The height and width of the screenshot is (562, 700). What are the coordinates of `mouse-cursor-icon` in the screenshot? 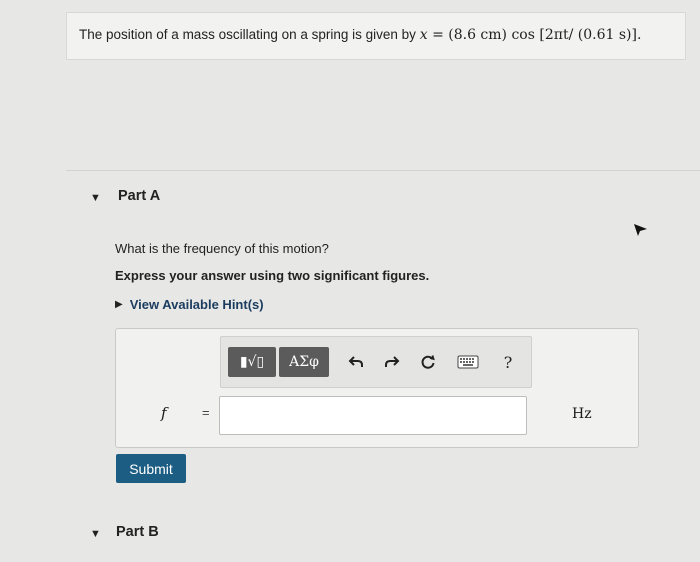 It's located at (640, 230).